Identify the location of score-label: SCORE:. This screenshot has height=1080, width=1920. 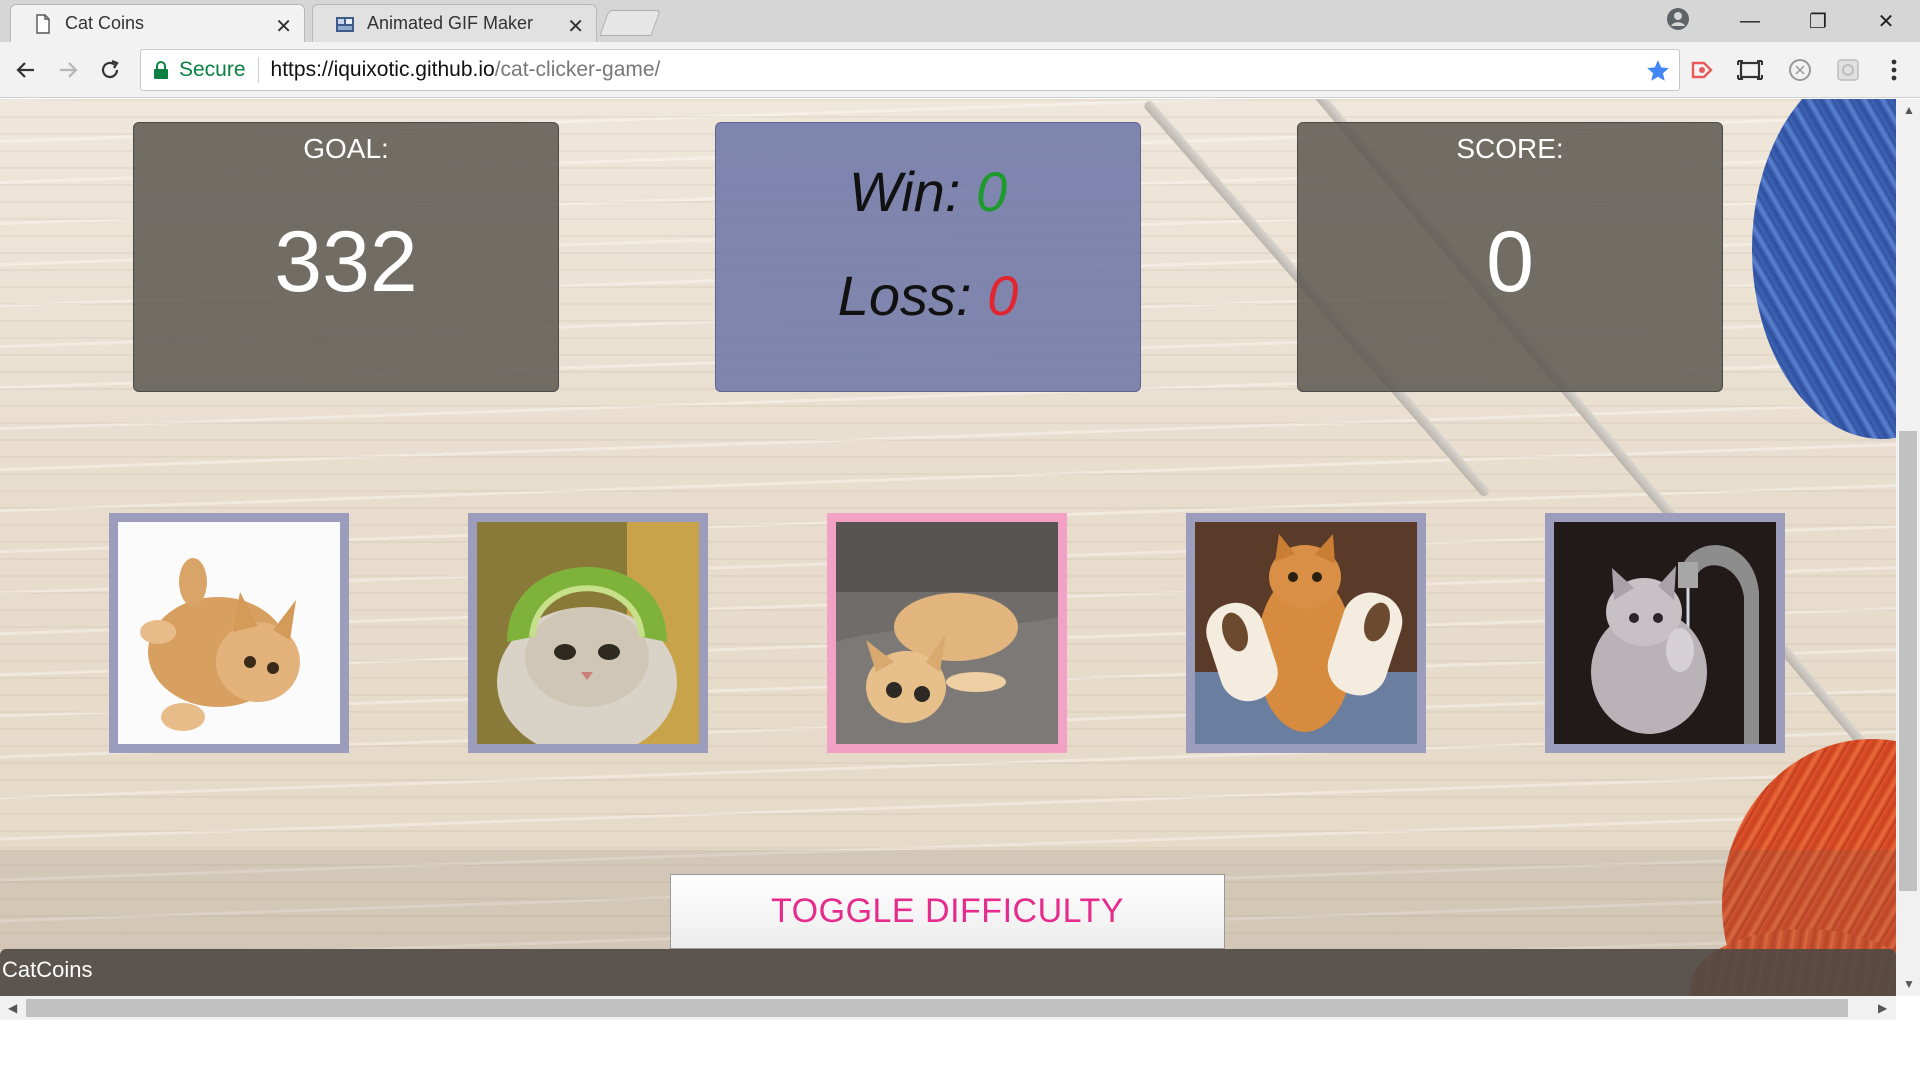
(1510, 148).